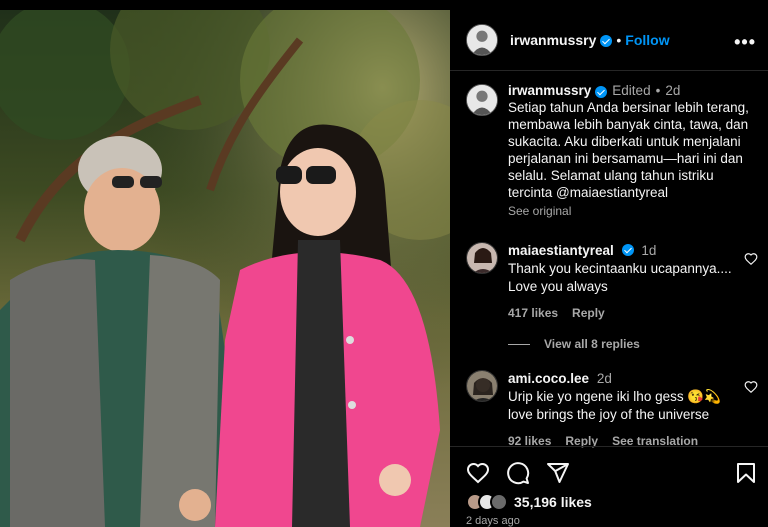 This screenshot has width=768, height=527. What do you see at coordinates (673, 90) in the screenshot?
I see `caption-age: 2d` at bounding box center [673, 90].